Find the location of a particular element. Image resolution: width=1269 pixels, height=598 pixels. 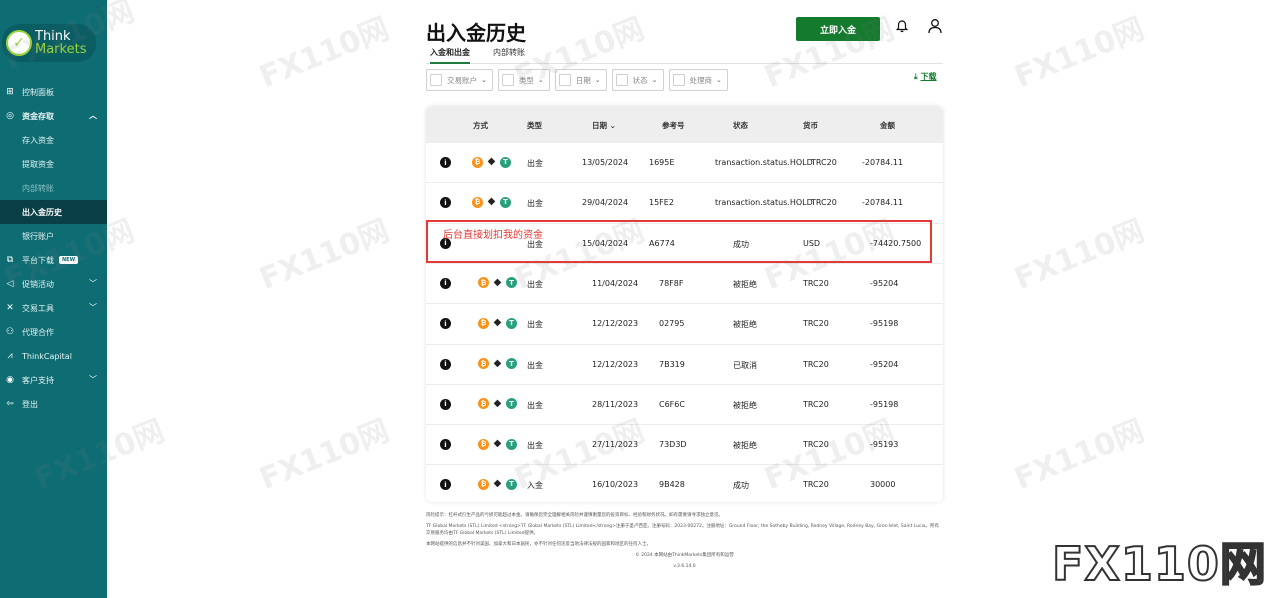

logo-text: Think Markets is located at coordinates (60, 43).